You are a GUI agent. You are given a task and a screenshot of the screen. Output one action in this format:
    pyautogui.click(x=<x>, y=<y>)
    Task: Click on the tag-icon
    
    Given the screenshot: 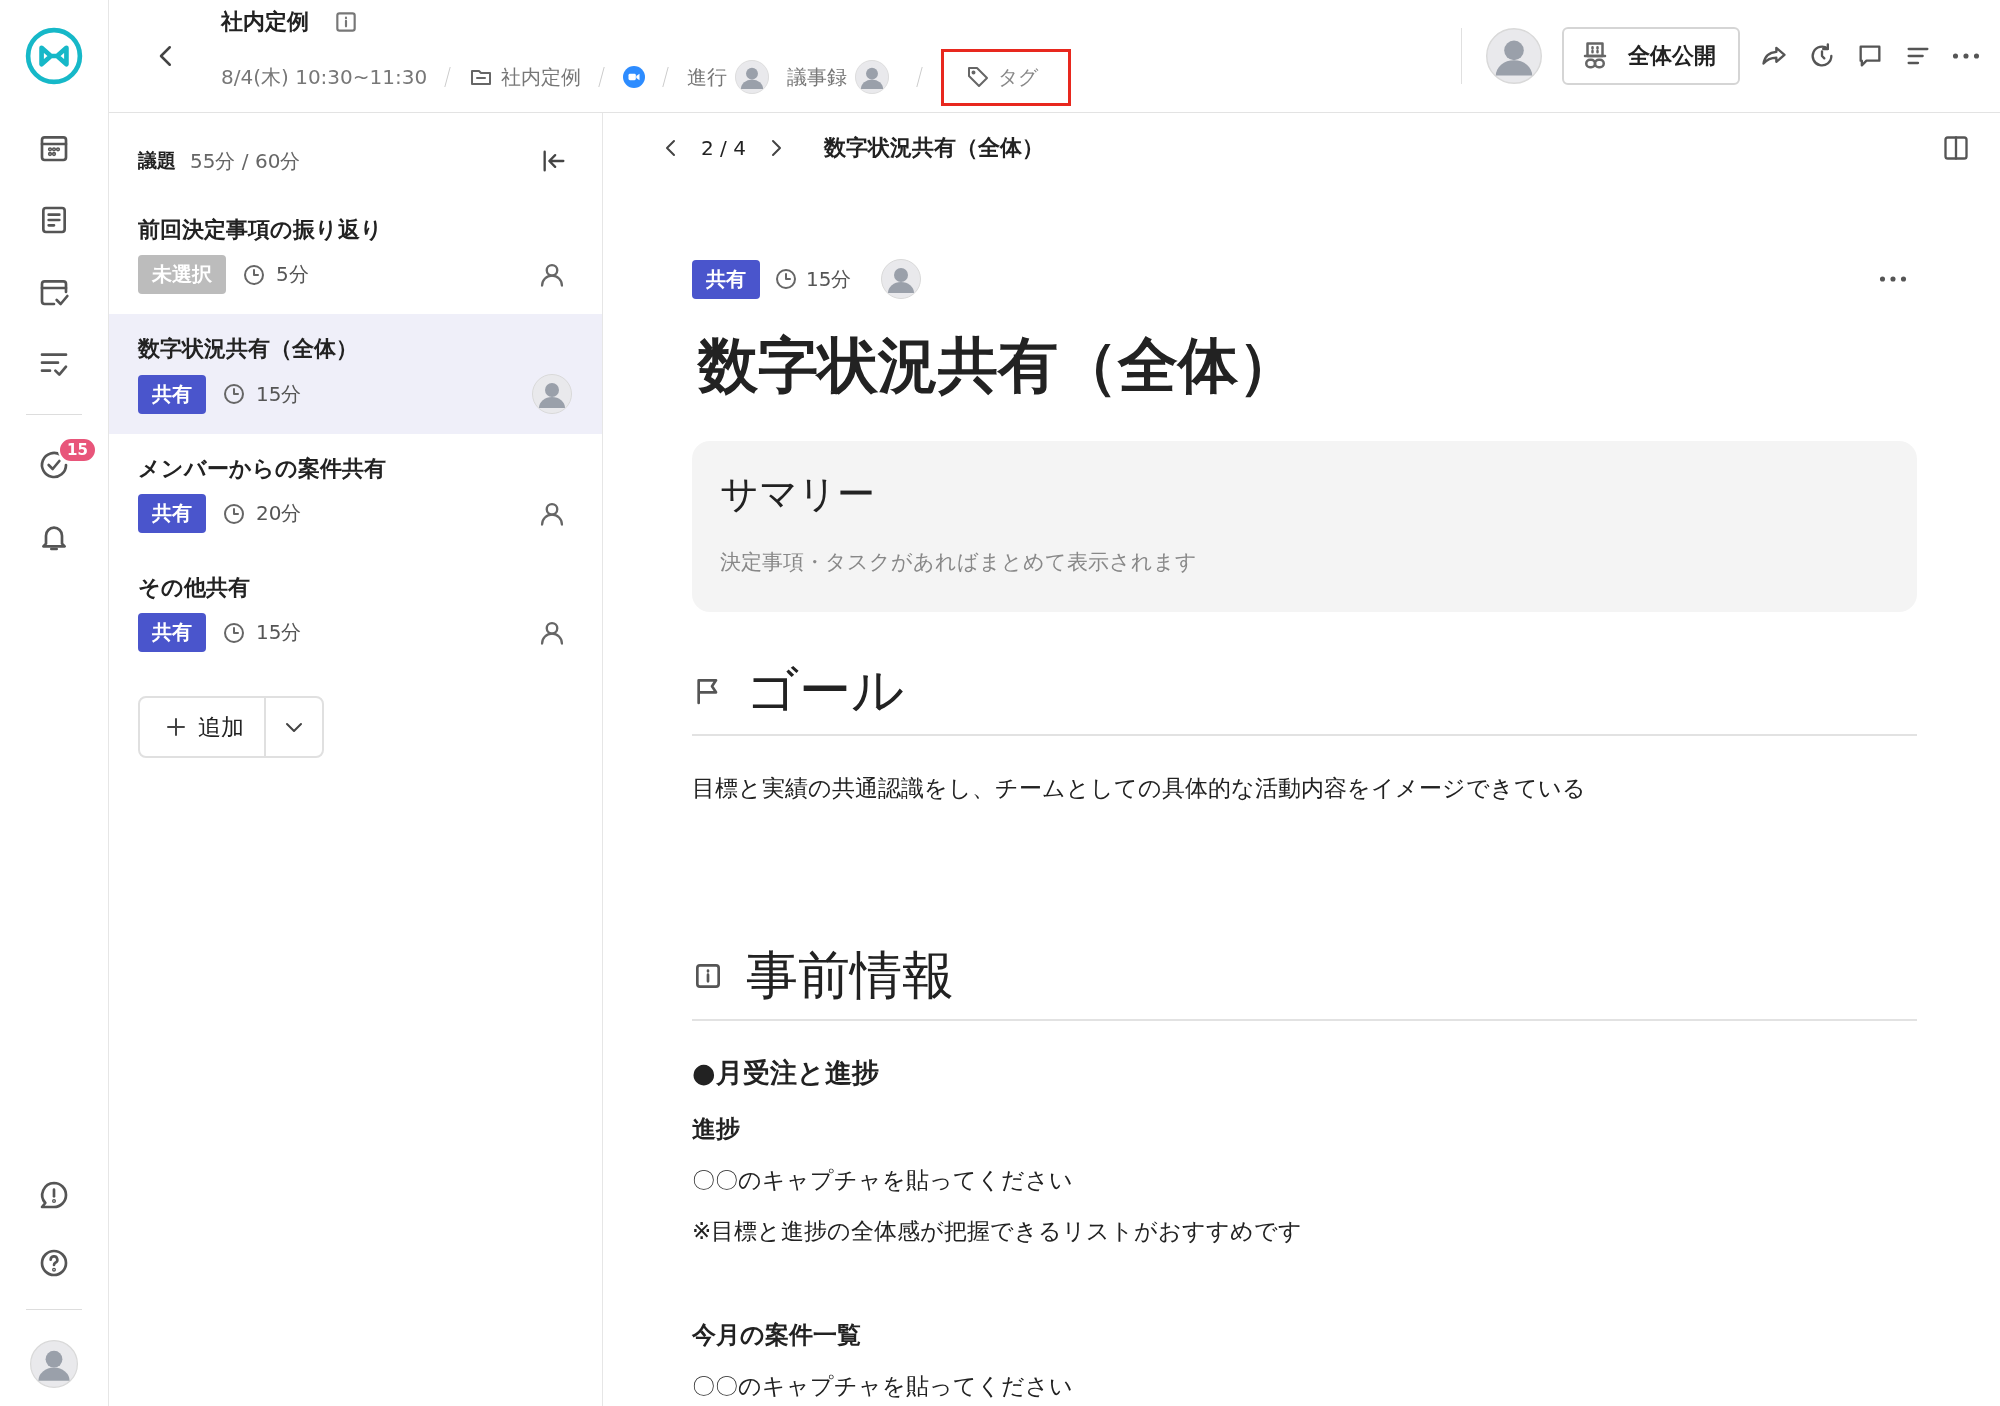 What is the action you would take?
    pyautogui.click(x=978, y=77)
    